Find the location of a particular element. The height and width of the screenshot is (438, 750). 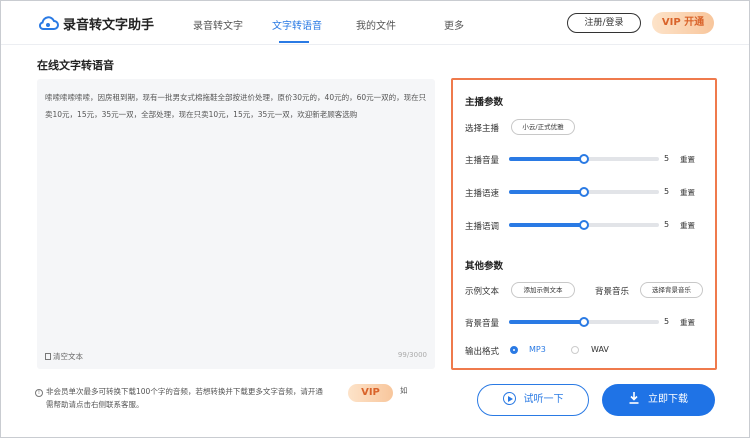

trash-icon is located at coordinates (48, 356).